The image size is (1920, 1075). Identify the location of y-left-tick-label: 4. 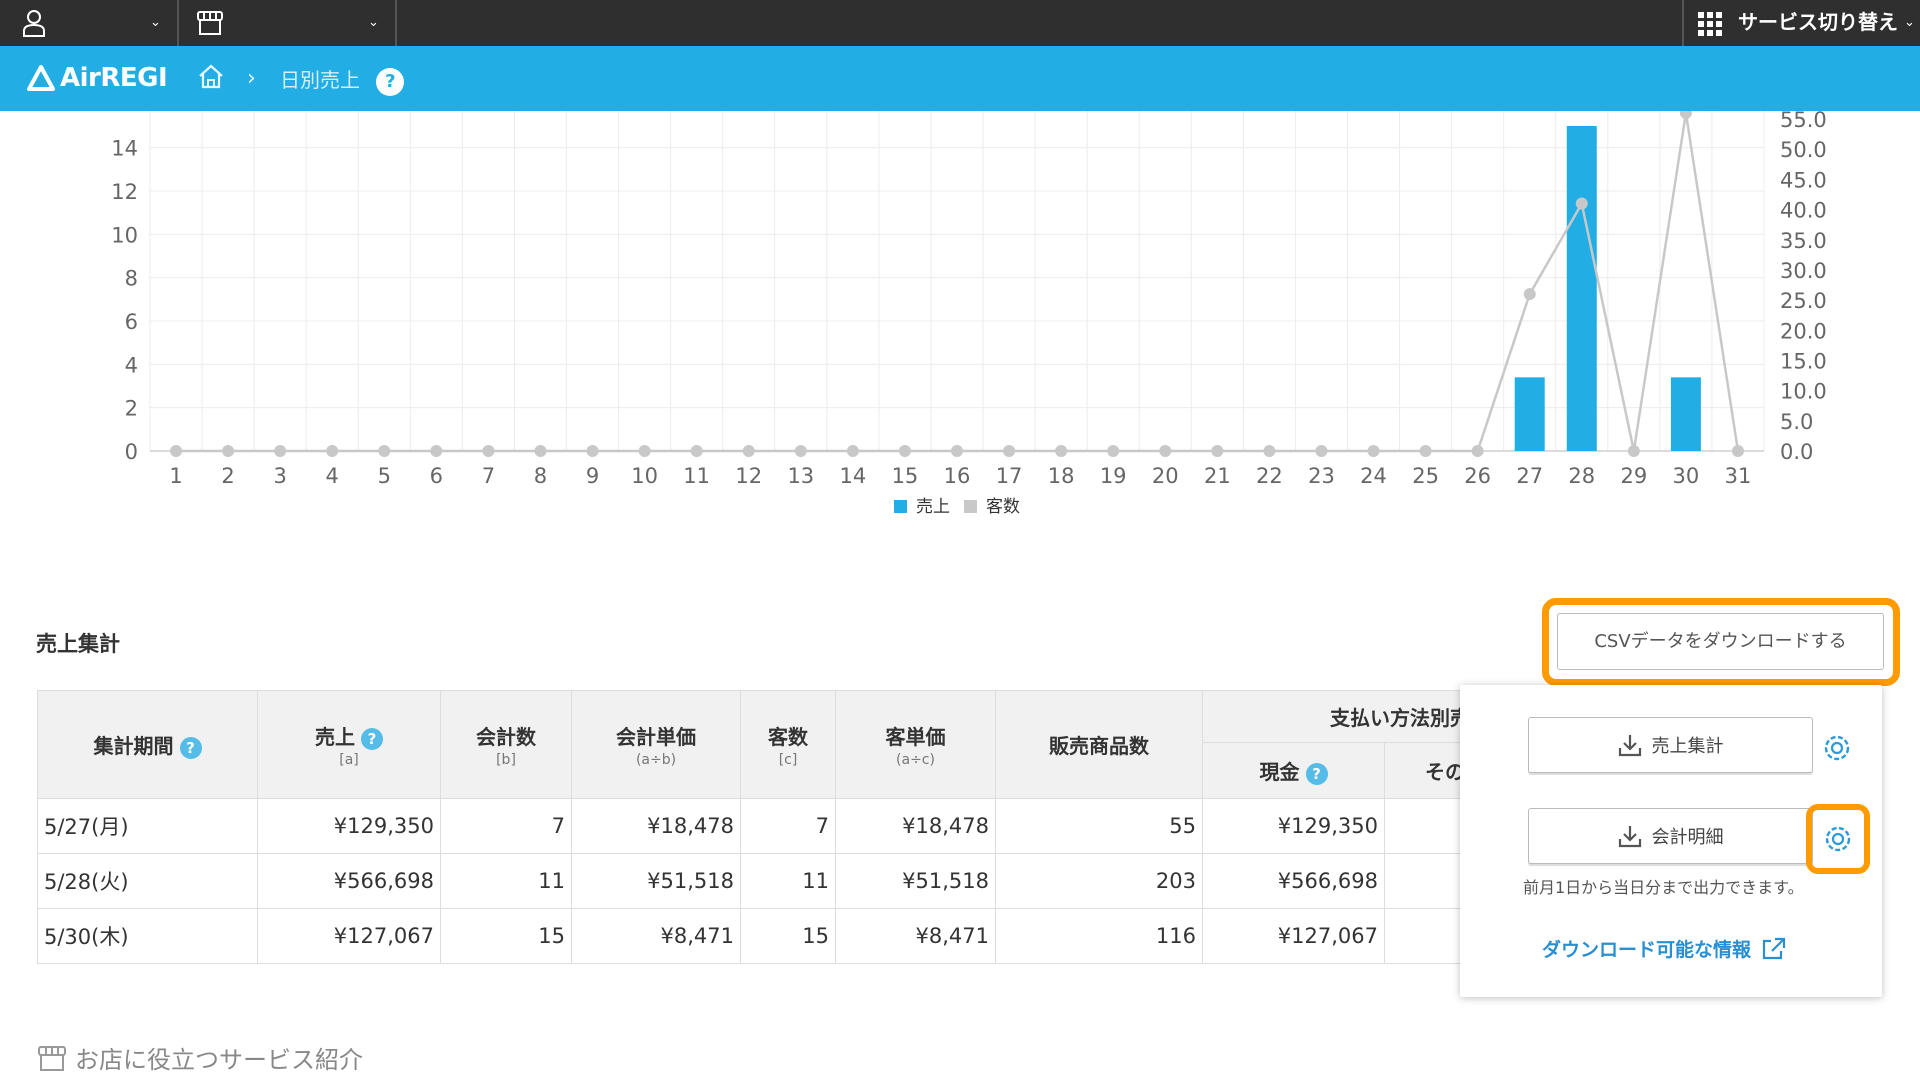
(131, 365).